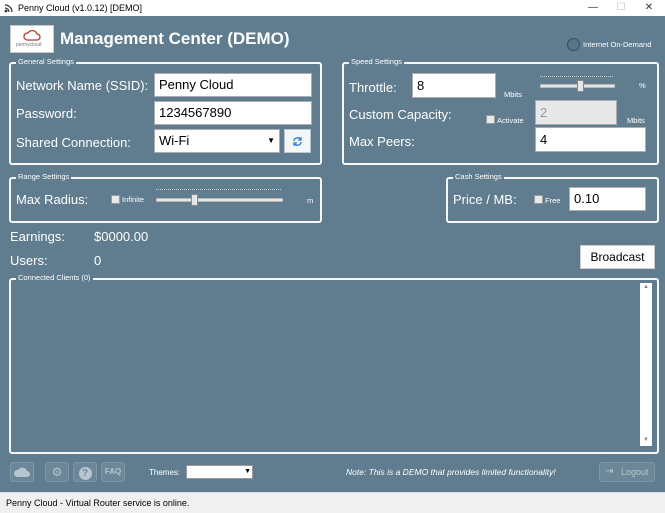 The width and height of the screenshot is (665, 513). I want to click on free-label: Free, so click(553, 200).